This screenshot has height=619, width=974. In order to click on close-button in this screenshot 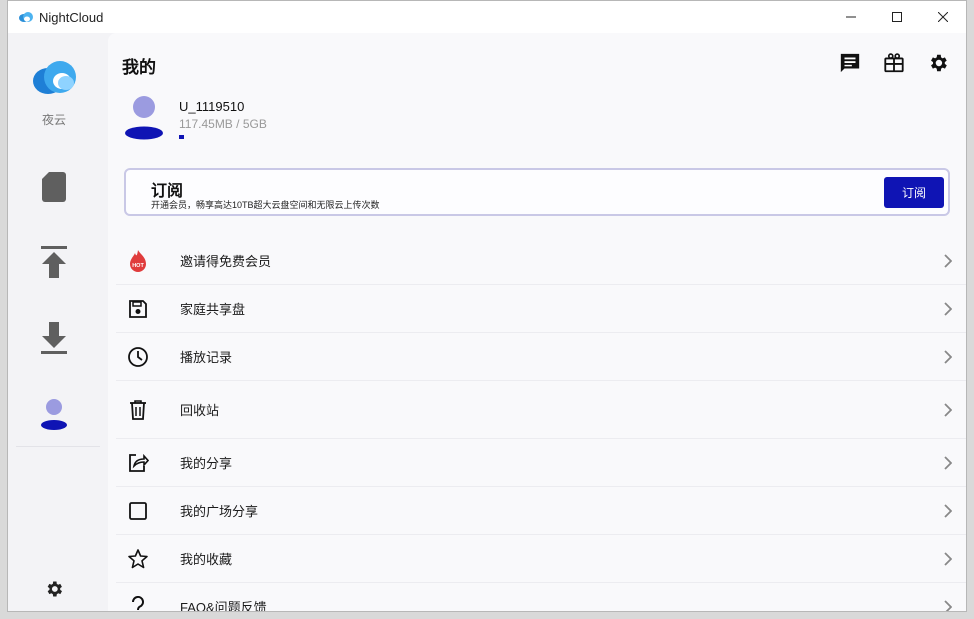, I will do `click(943, 17)`.